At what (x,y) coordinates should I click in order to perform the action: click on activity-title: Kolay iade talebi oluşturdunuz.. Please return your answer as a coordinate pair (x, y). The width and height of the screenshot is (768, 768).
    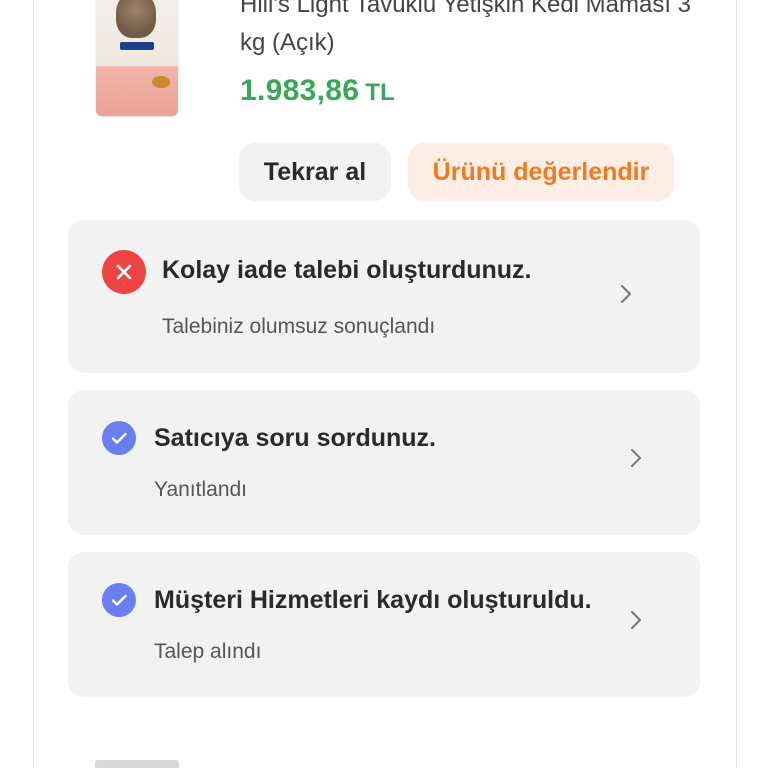
    Looking at the image, I should click on (347, 270).